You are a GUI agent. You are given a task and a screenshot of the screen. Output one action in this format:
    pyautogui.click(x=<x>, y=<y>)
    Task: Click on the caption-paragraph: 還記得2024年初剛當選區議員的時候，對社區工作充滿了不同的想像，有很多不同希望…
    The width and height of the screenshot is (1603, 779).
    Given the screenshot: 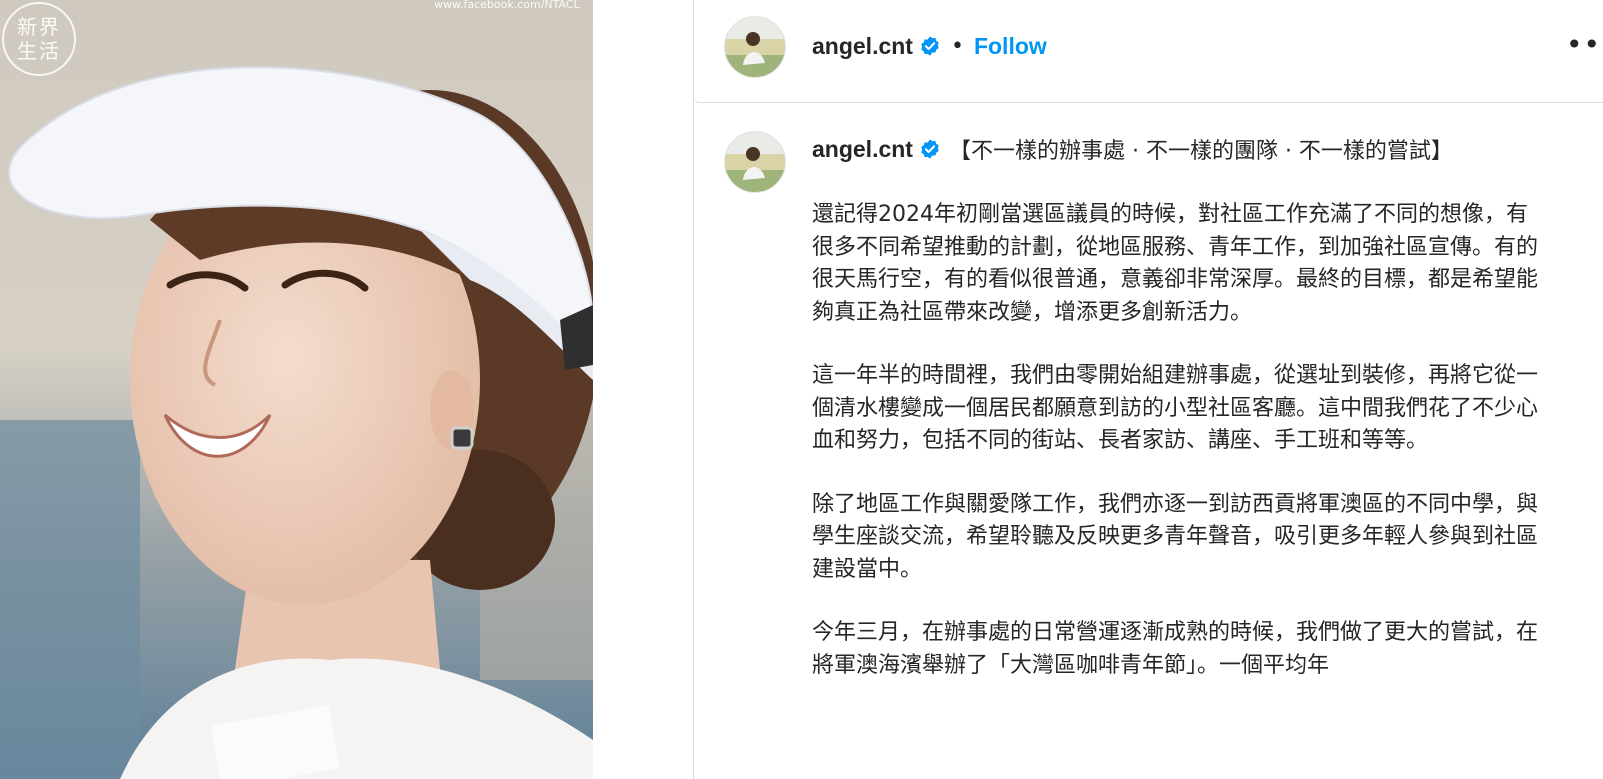 What is the action you would take?
    pyautogui.click(x=1175, y=263)
    